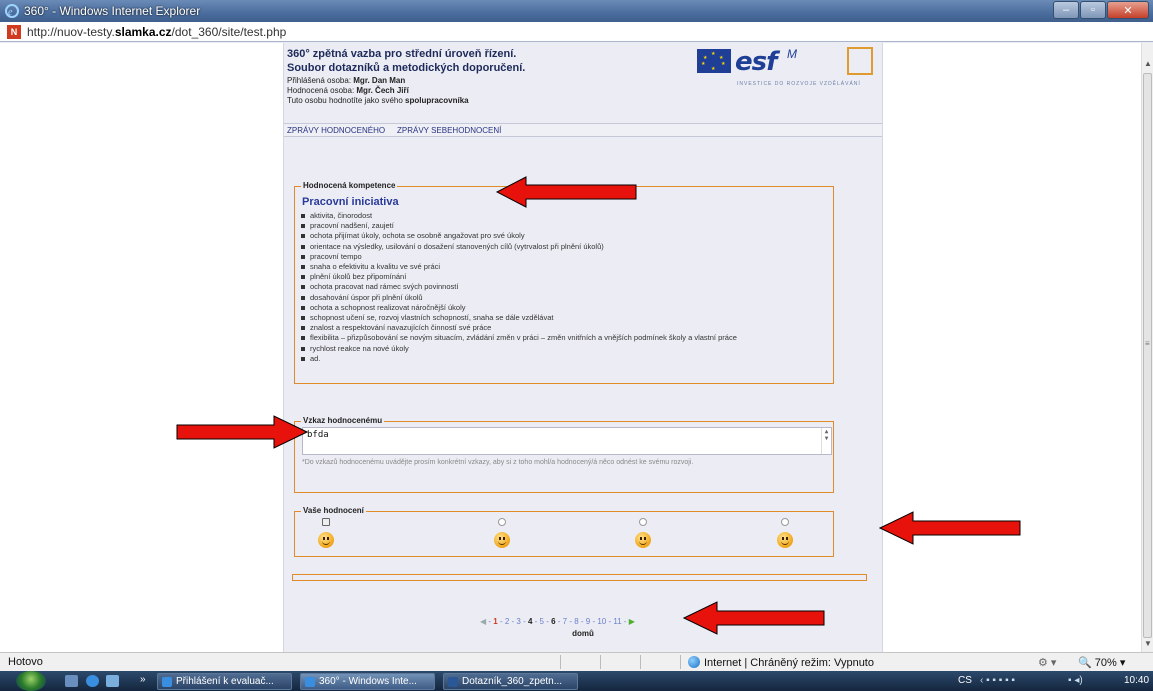 This screenshot has height=691, width=1153. Describe the element at coordinates (632, 621) in the screenshot. I see `next-page-arrow-icon: ▶` at that location.